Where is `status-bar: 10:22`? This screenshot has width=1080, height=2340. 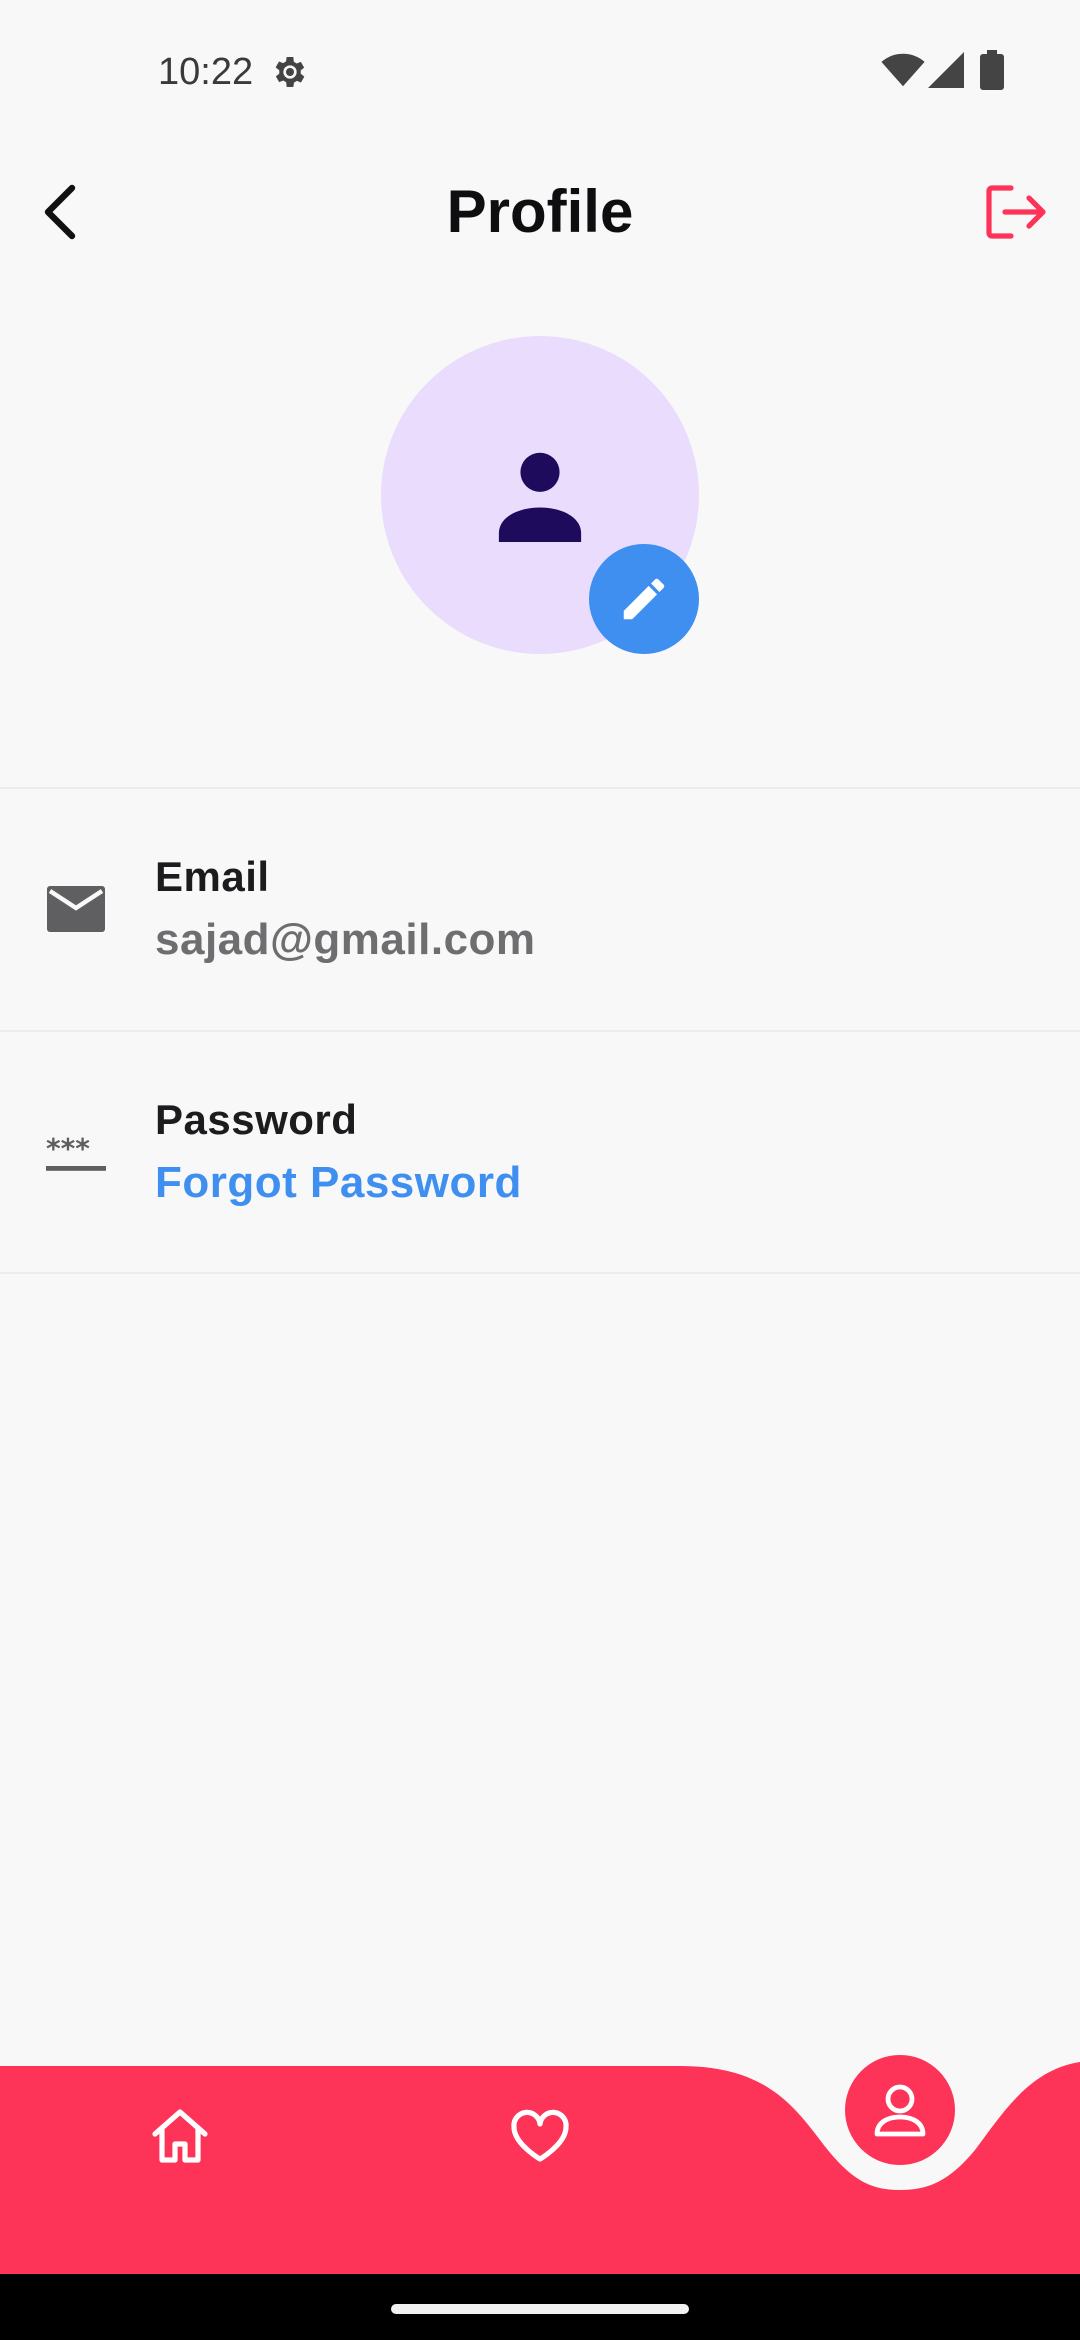 status-bar: 10:22 is located at coordinates (540, 70).